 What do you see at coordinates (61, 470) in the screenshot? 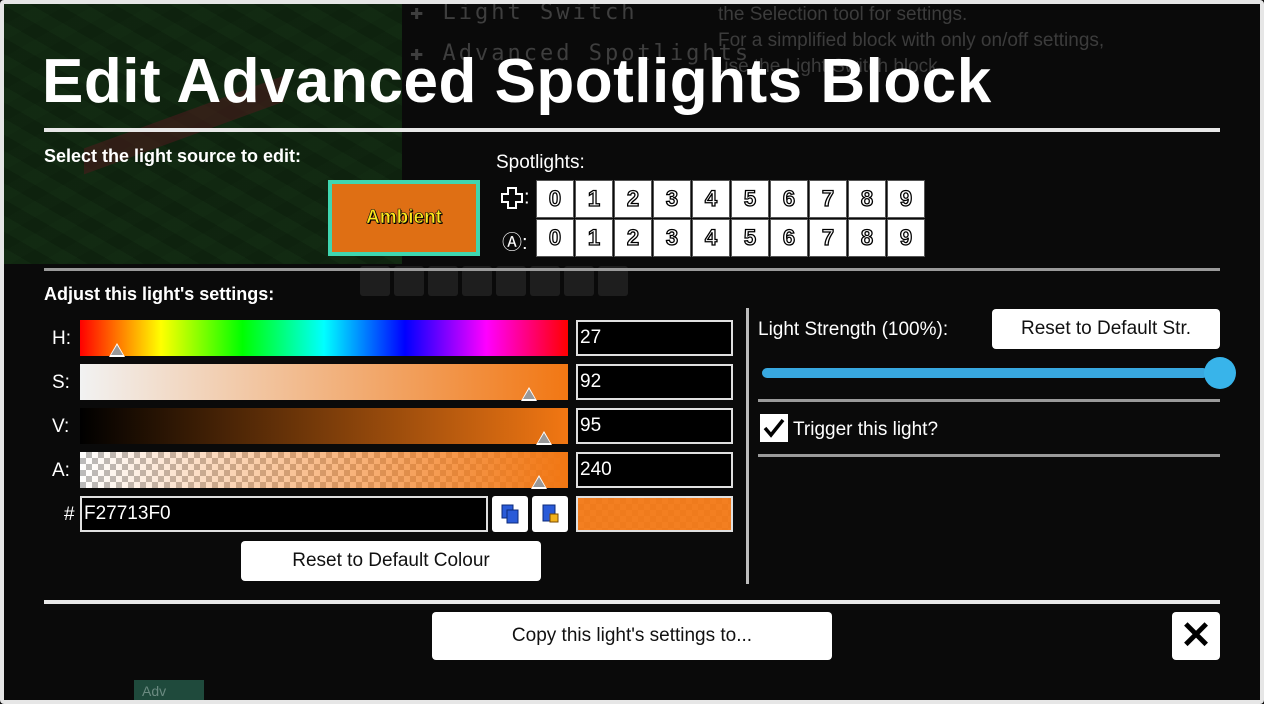
I see `alpha-label: A:` at bounding box center [61, 470].